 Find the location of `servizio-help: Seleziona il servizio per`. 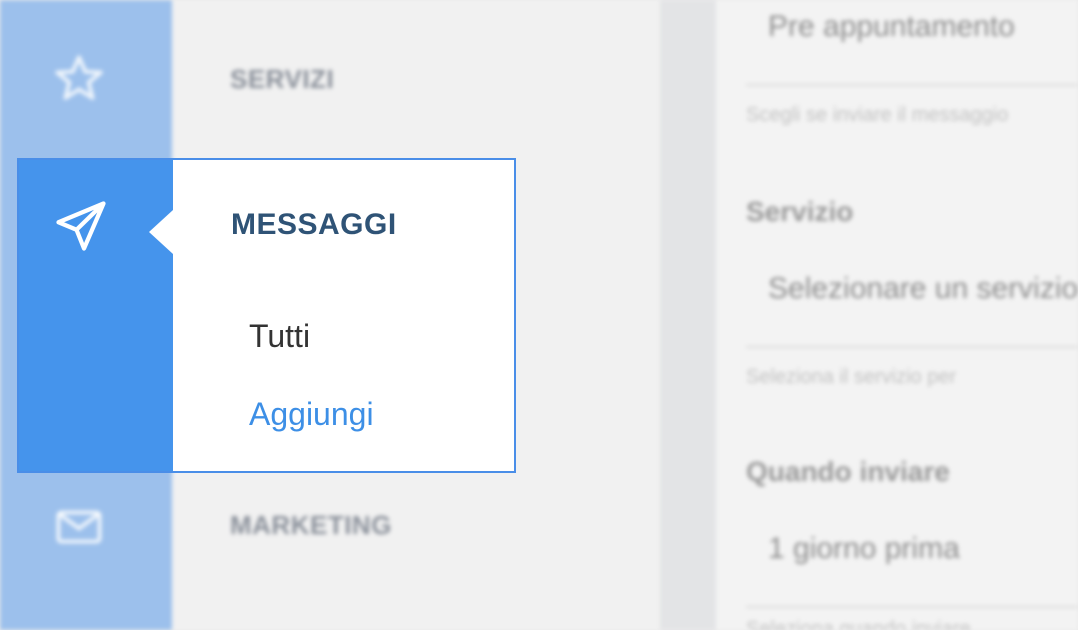

servizio-help: Seleziona il servizio per is located at coordinates (851, 377).